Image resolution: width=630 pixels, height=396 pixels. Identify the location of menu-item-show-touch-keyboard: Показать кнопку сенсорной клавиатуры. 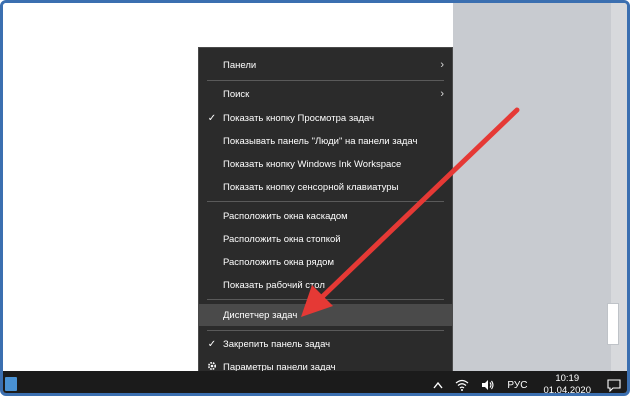
(325, 187).